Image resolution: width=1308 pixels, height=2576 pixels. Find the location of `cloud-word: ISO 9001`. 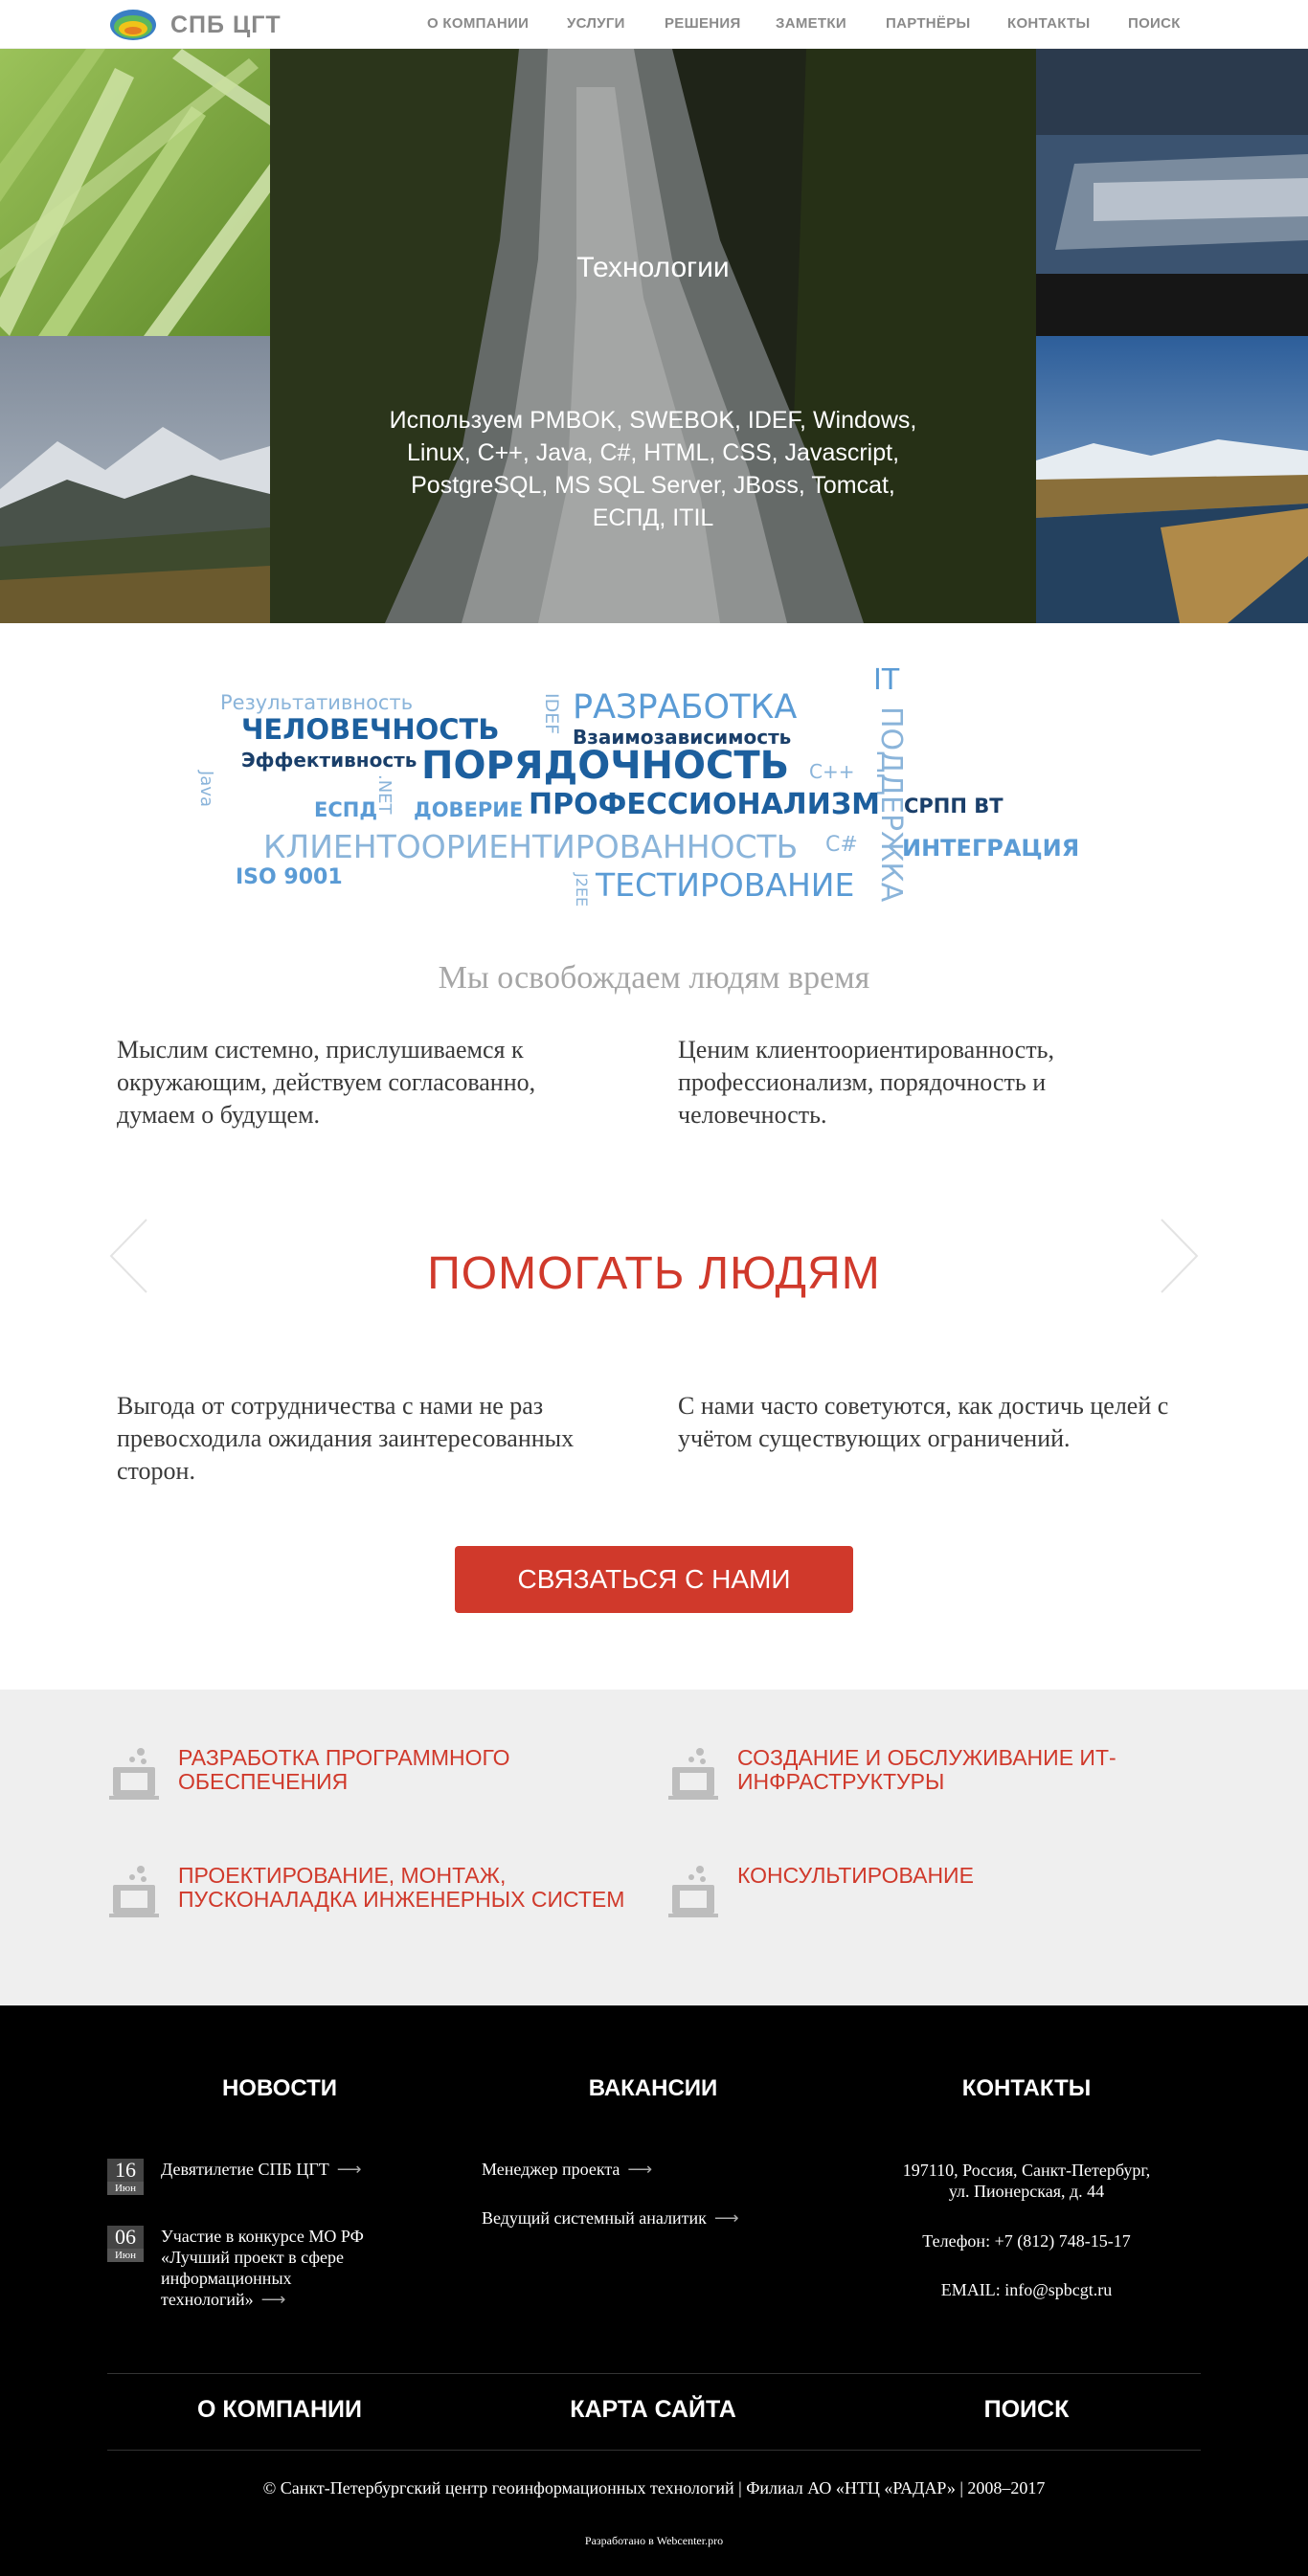

cloud-word: ISO 9001 is located at coordinates (289, 877).